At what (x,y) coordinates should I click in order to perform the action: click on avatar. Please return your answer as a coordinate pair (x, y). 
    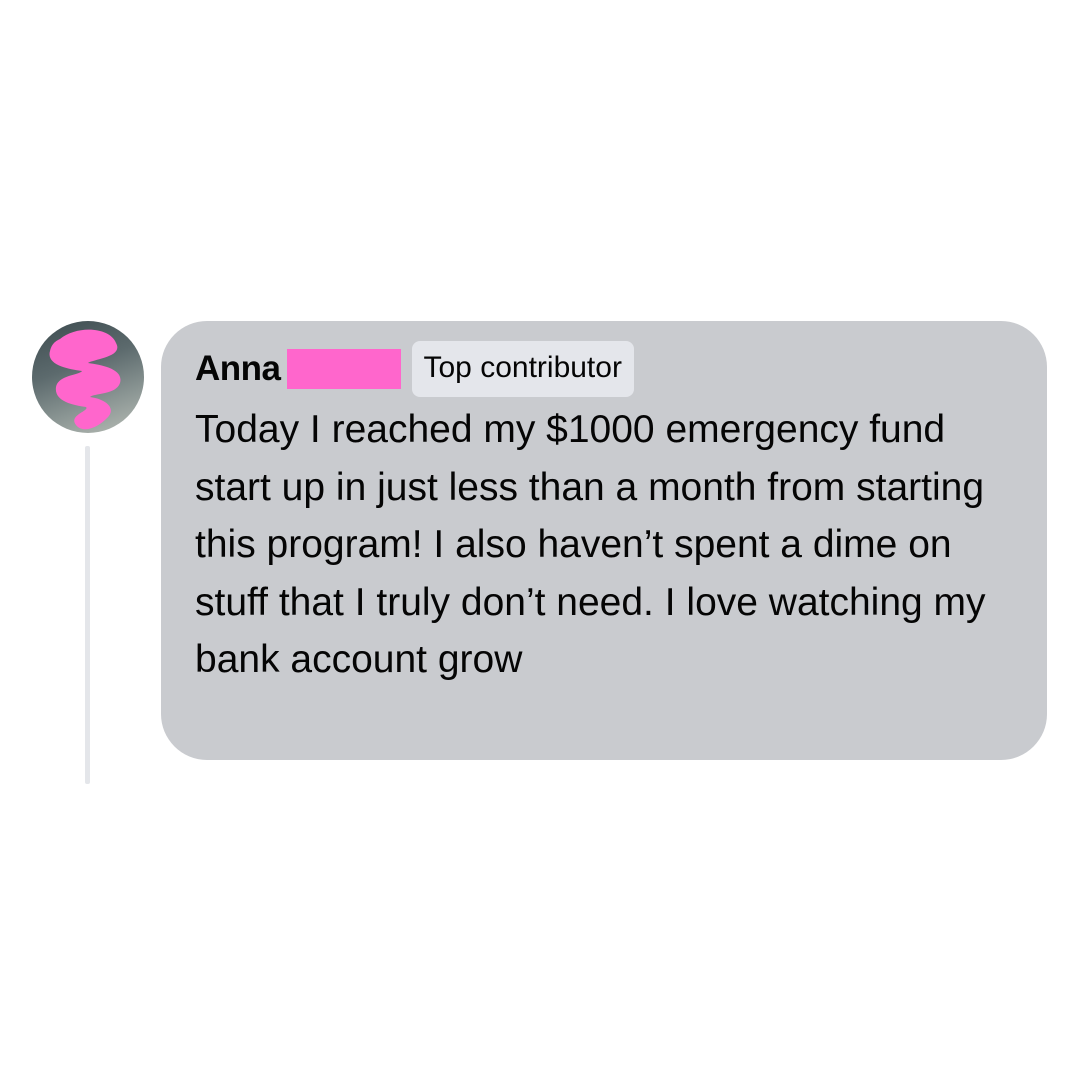
    Looking at the image, I should click on (88, 377).